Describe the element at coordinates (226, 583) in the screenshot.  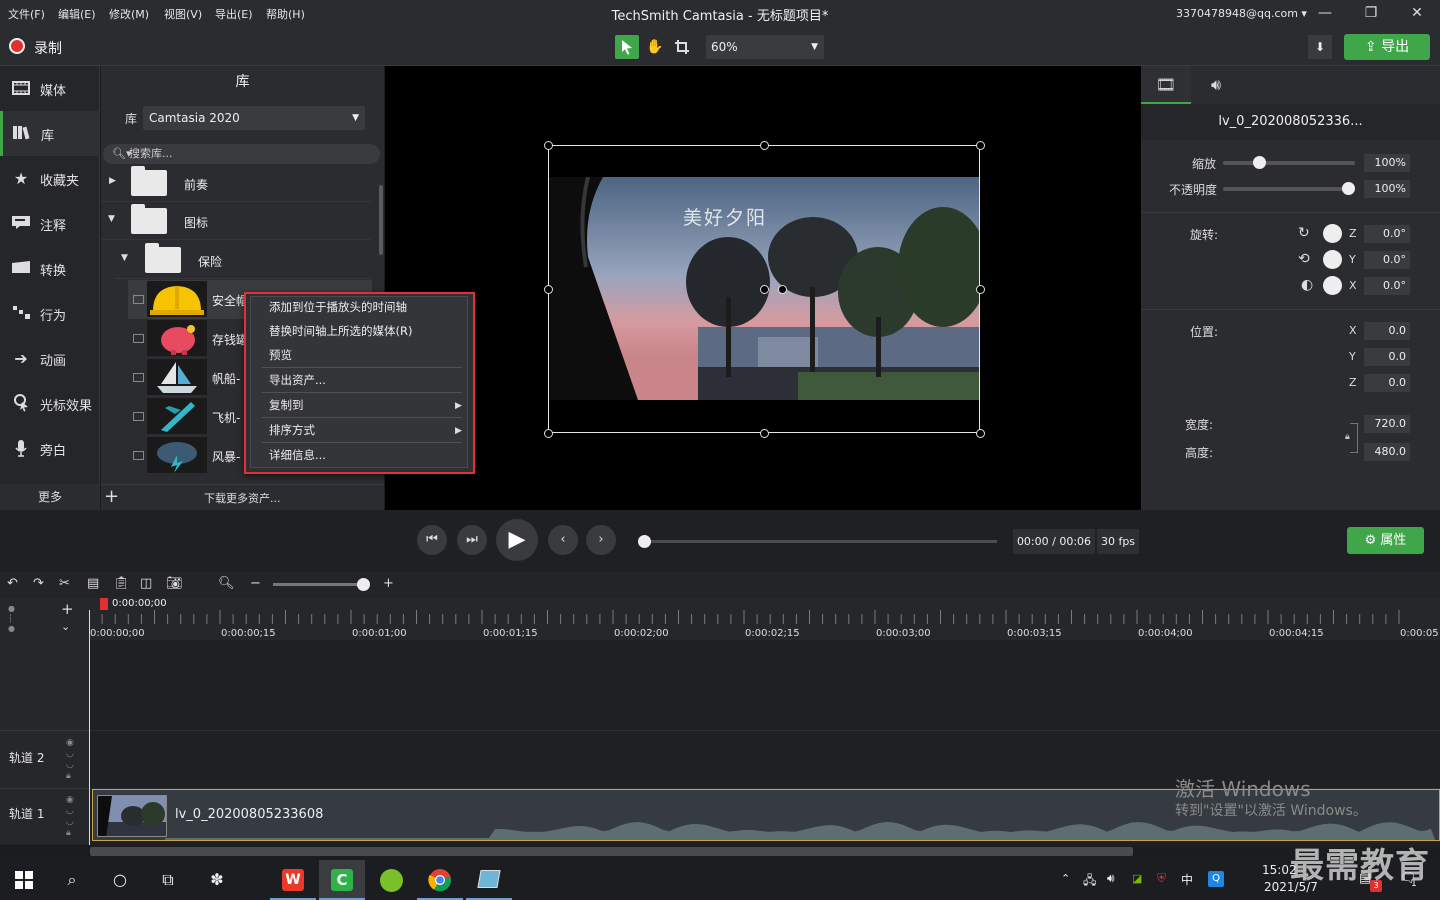
I see `zoom-icon: 🔍︎` at that location.